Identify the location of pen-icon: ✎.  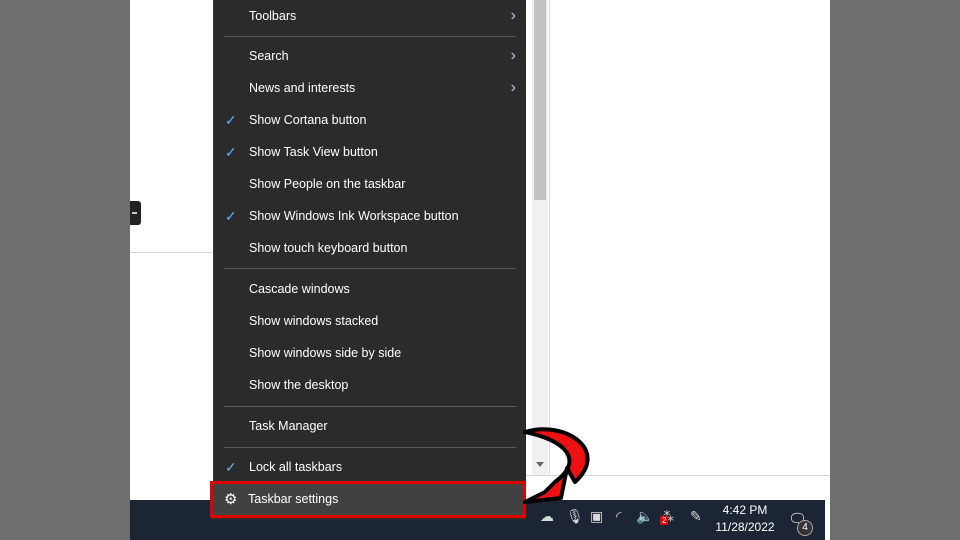
(696, 516).